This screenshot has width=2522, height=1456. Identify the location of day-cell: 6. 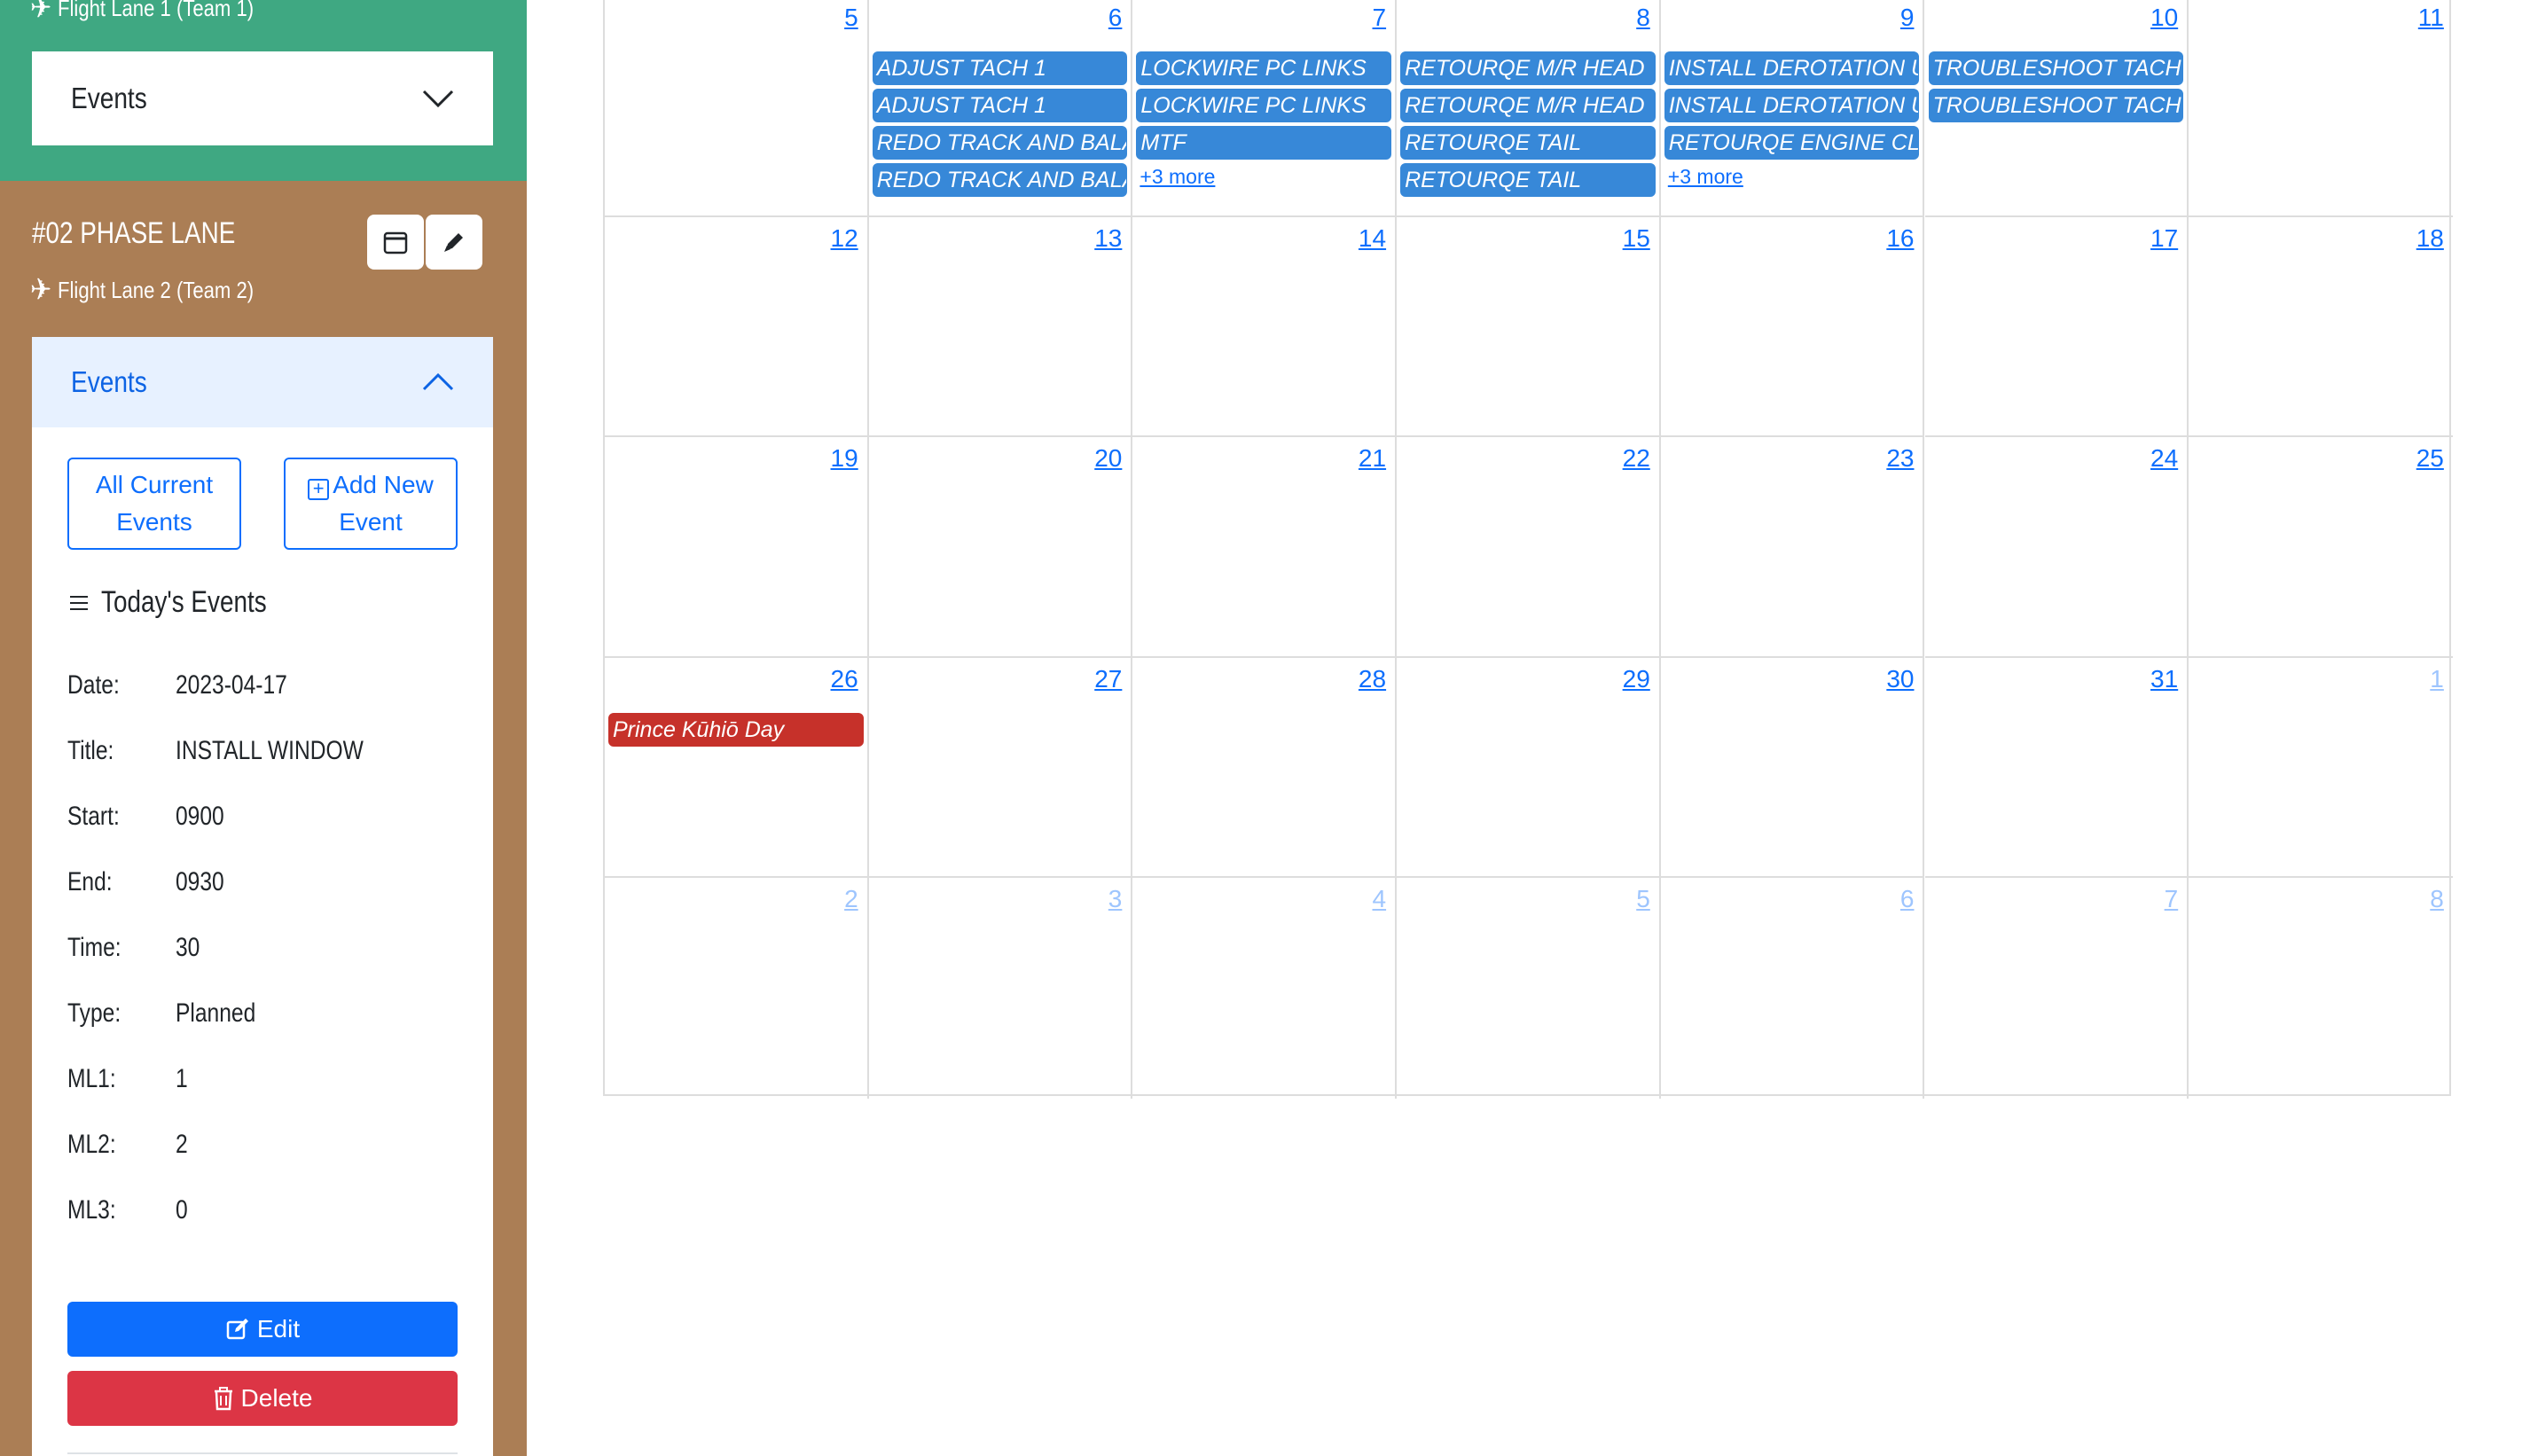
(1793, 988).